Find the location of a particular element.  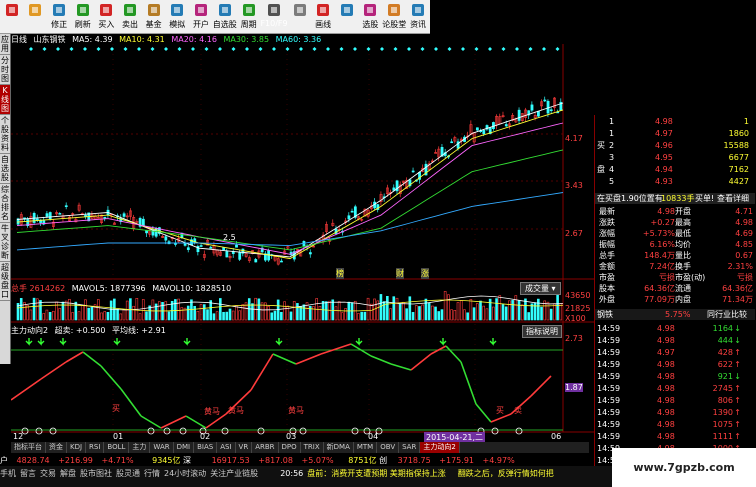

bottom-link: 关注产业链股 is located at coordinates (234, 473).